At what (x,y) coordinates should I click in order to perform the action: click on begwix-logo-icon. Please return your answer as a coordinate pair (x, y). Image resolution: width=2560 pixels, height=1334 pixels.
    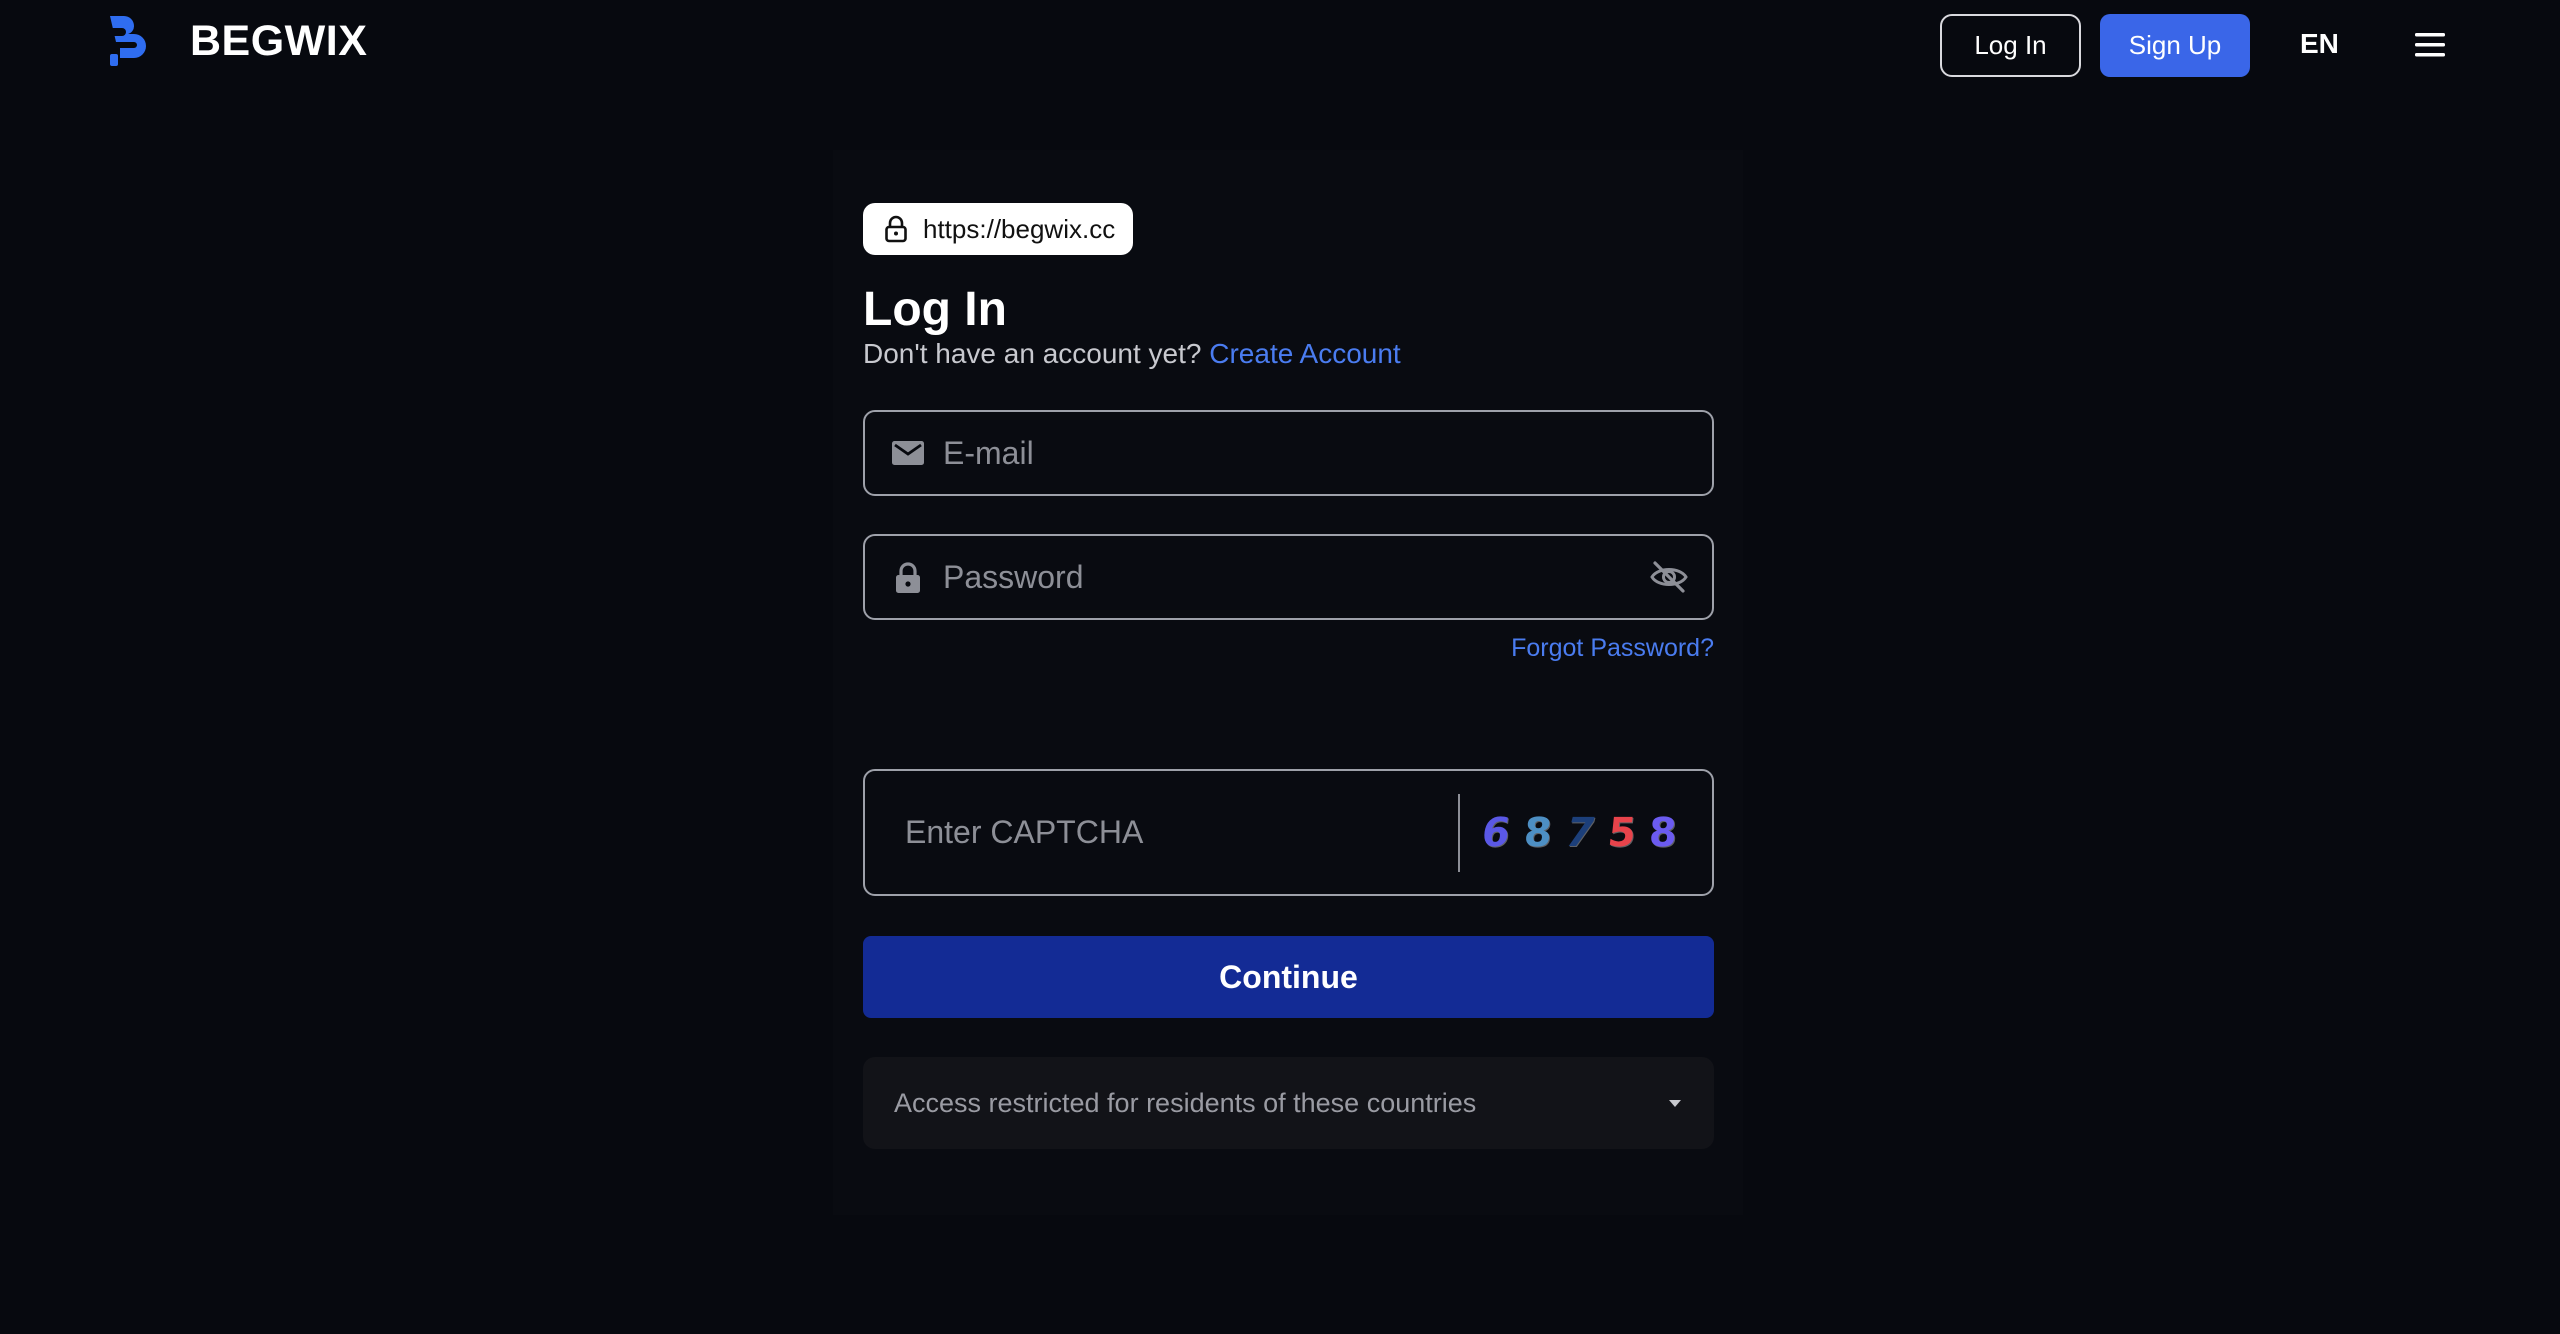
    Looking at the image, I should click on (128, 41).